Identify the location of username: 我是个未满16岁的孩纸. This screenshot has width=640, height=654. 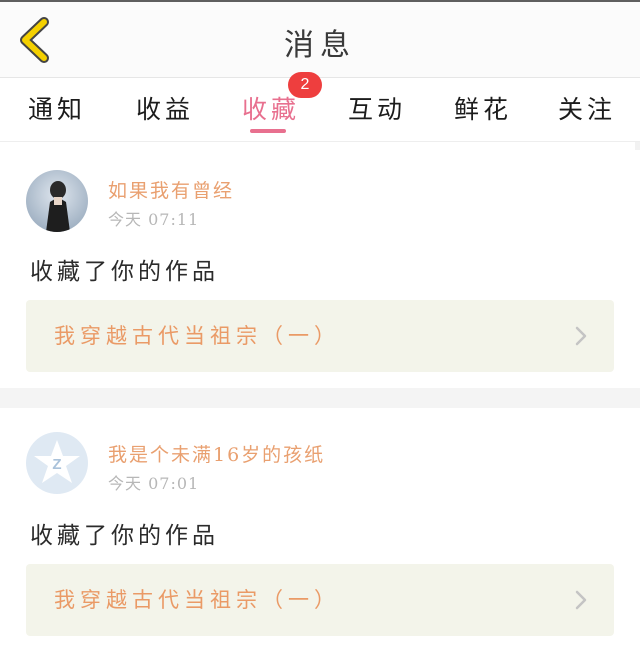
(216, 453).